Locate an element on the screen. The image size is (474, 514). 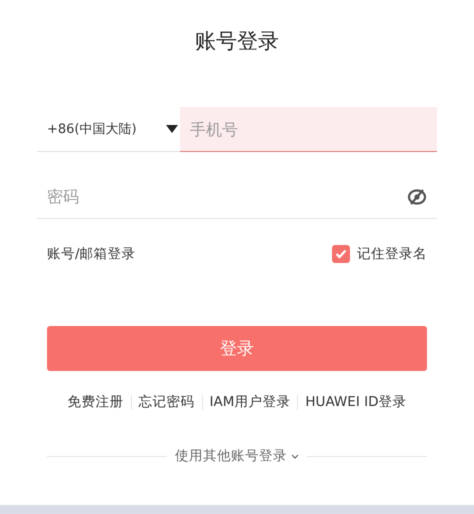
remember-label: 记住登录名 is located at coordinates (392, 254).